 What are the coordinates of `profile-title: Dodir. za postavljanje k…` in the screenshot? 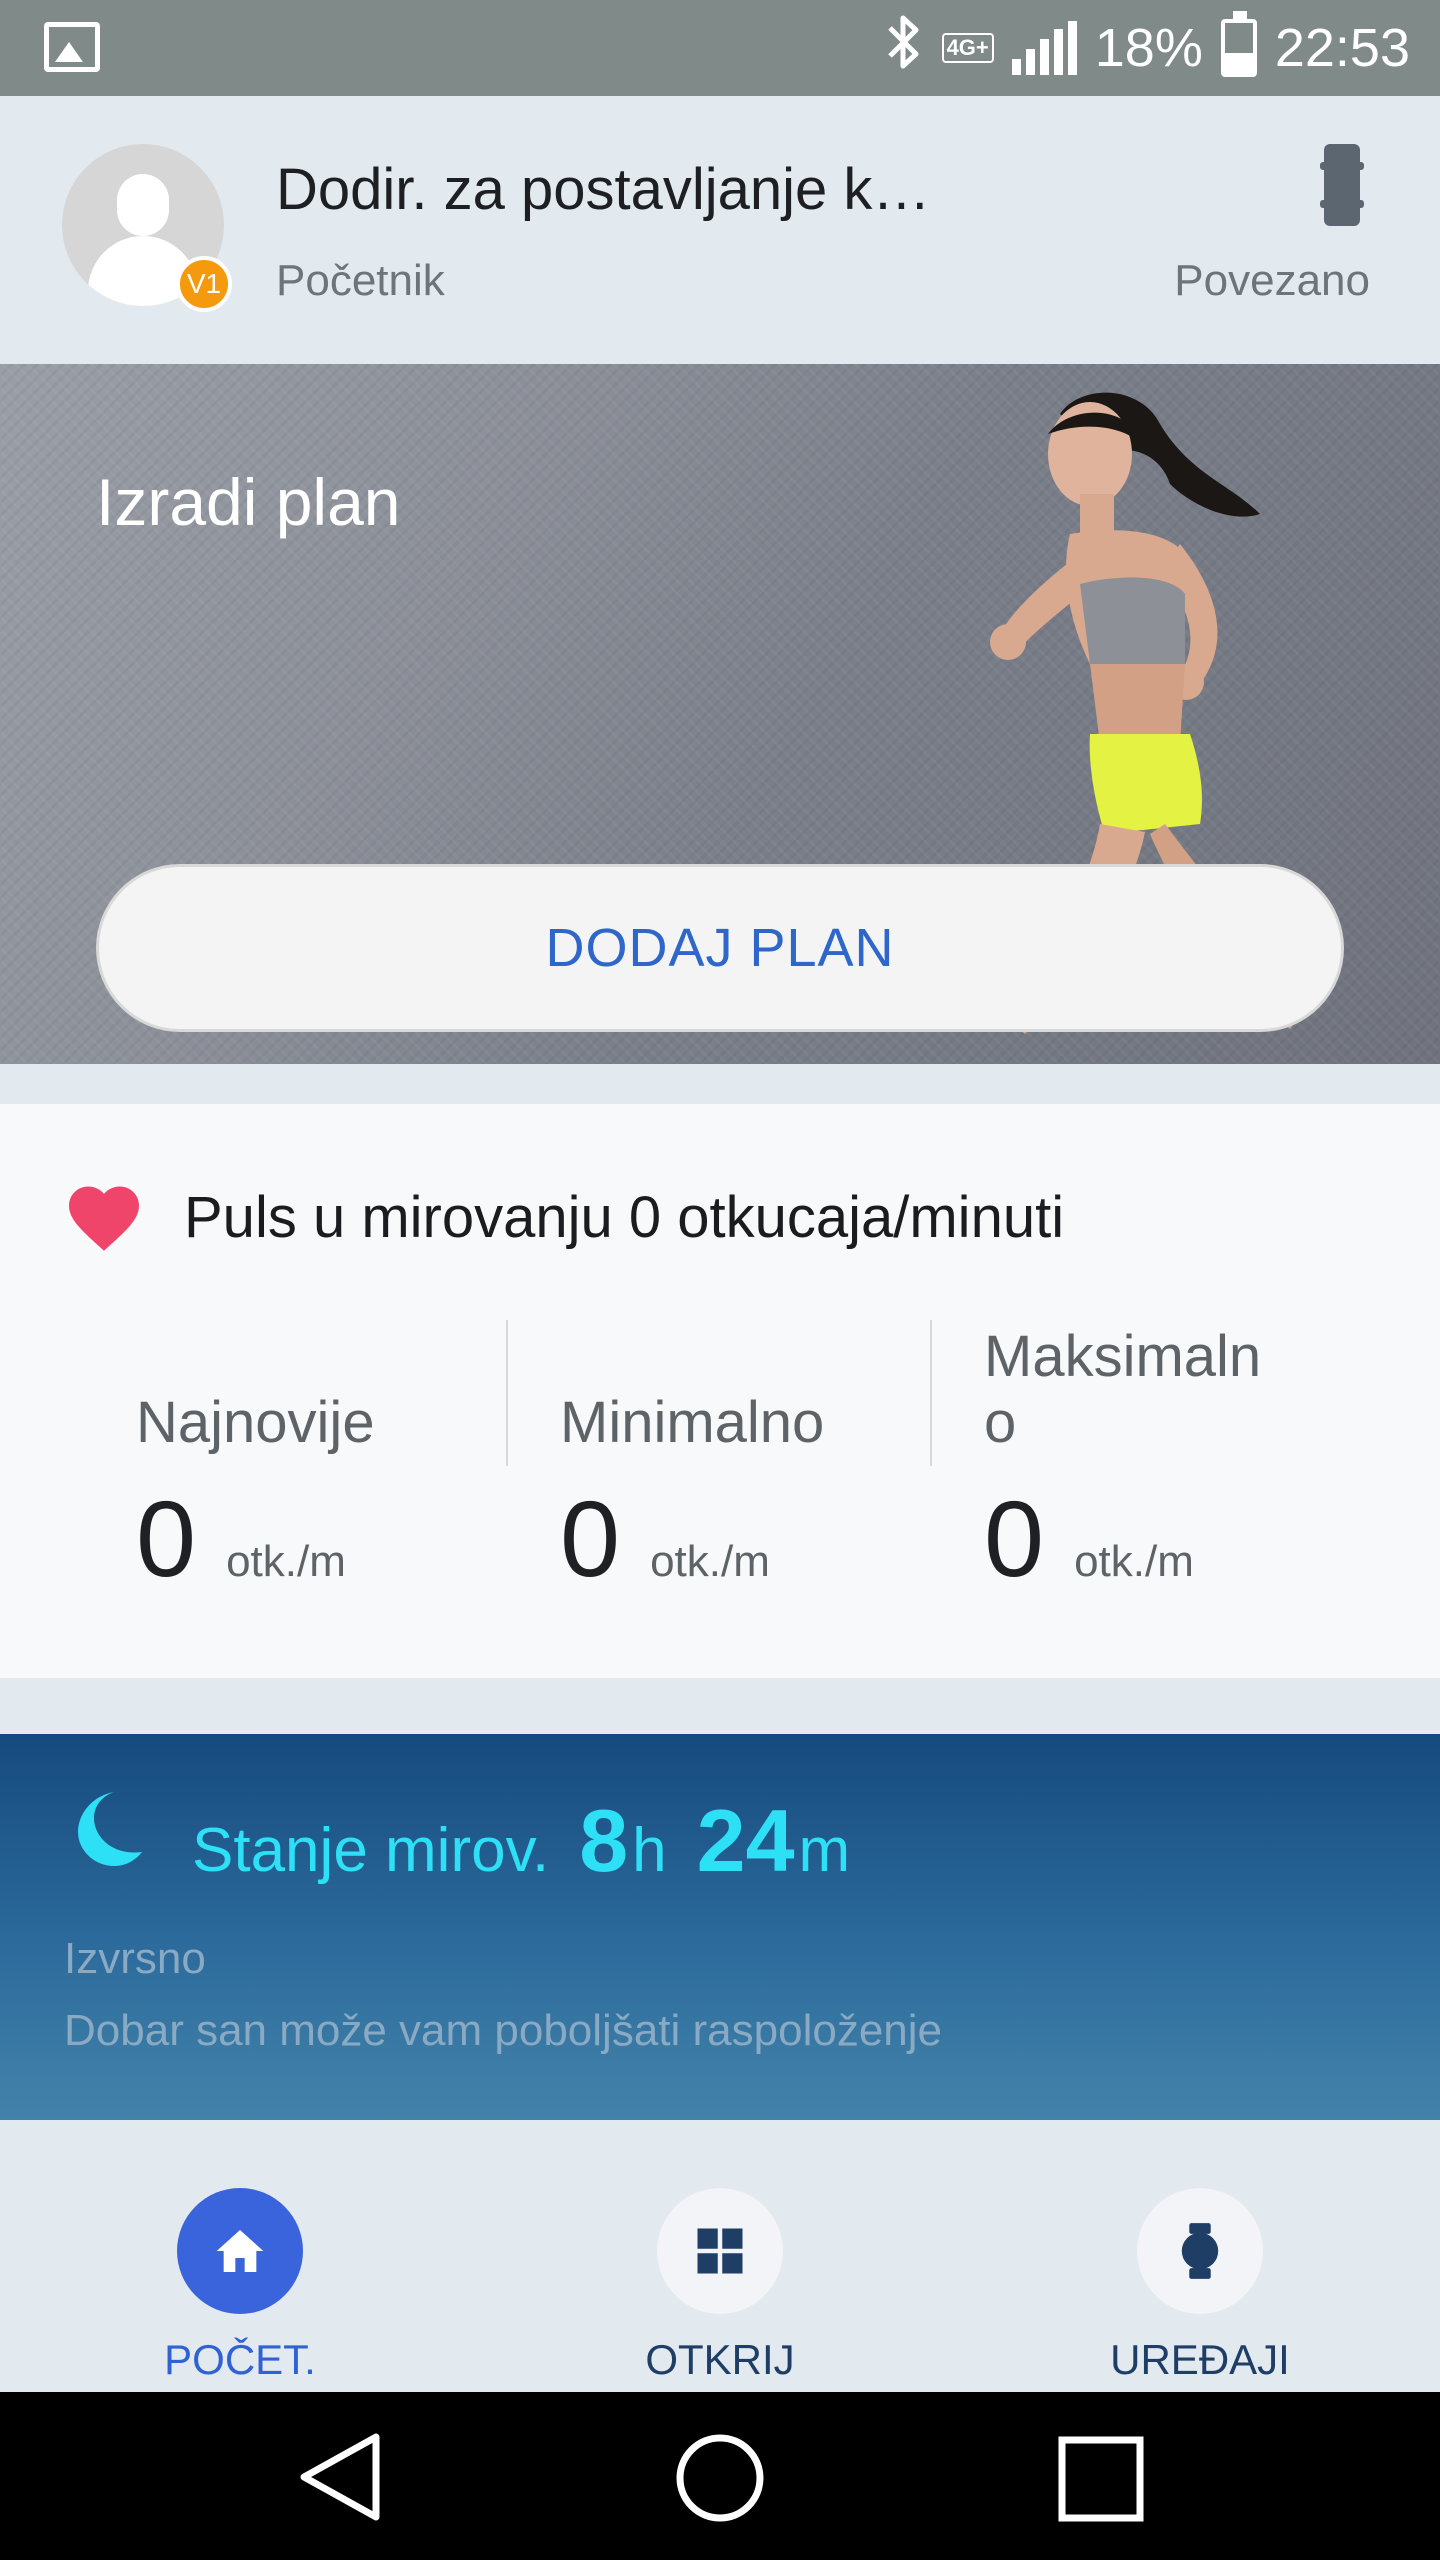 It's located at (603, 189).